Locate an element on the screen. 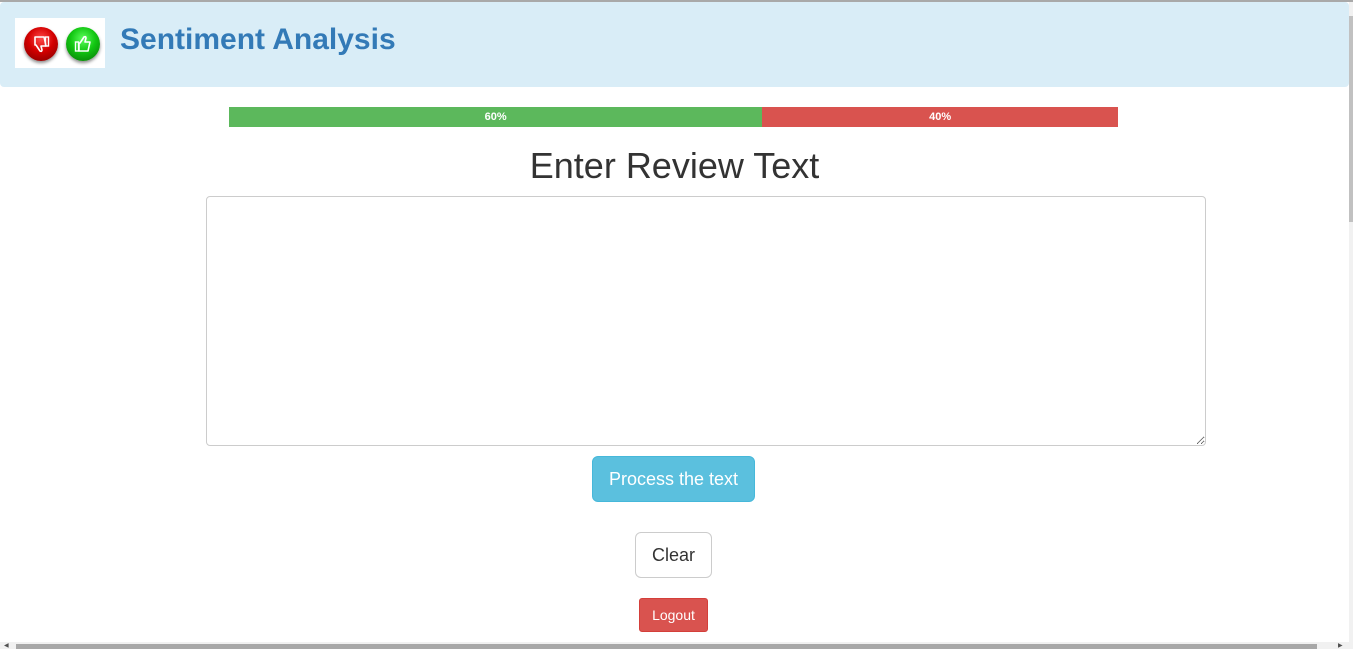  positive-percent-label: 60% is located at coordinates (495, 117).